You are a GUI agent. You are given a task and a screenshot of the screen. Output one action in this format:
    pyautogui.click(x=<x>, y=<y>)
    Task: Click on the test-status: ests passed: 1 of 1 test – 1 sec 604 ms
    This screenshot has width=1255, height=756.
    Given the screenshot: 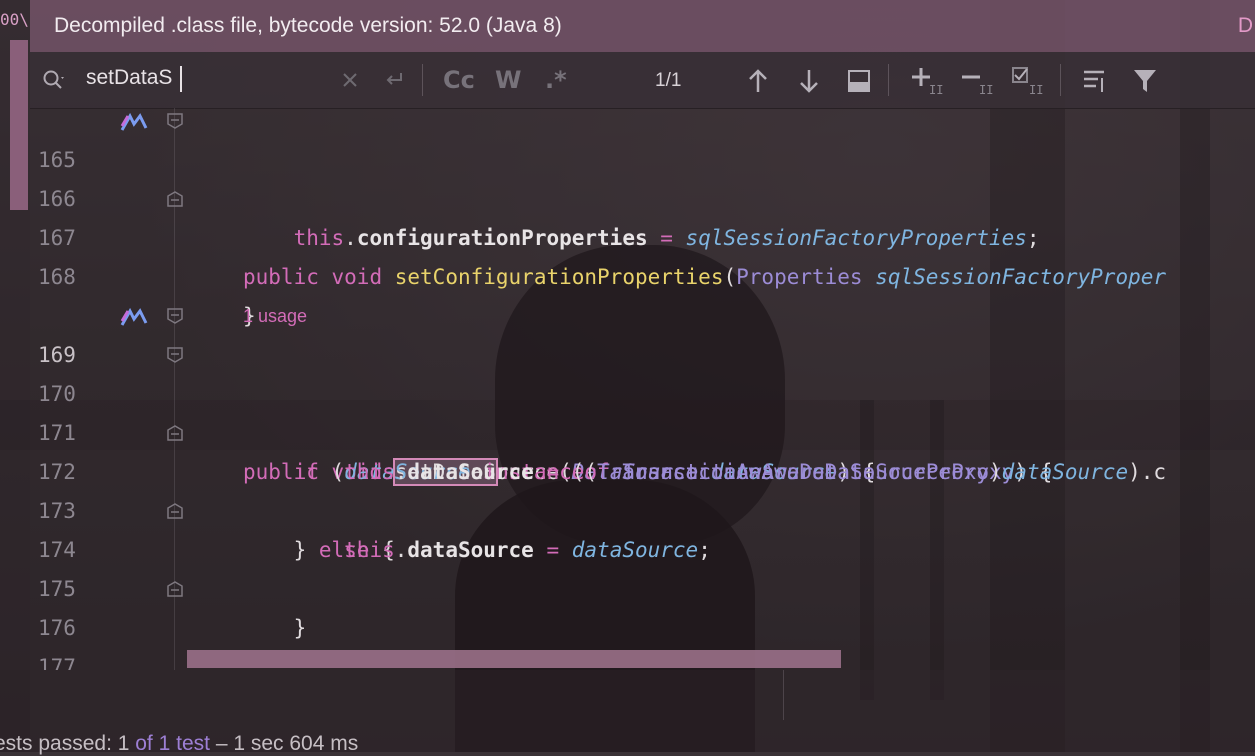 What is the action you would take?
    pyautogui.click(x=179, y=743)
    